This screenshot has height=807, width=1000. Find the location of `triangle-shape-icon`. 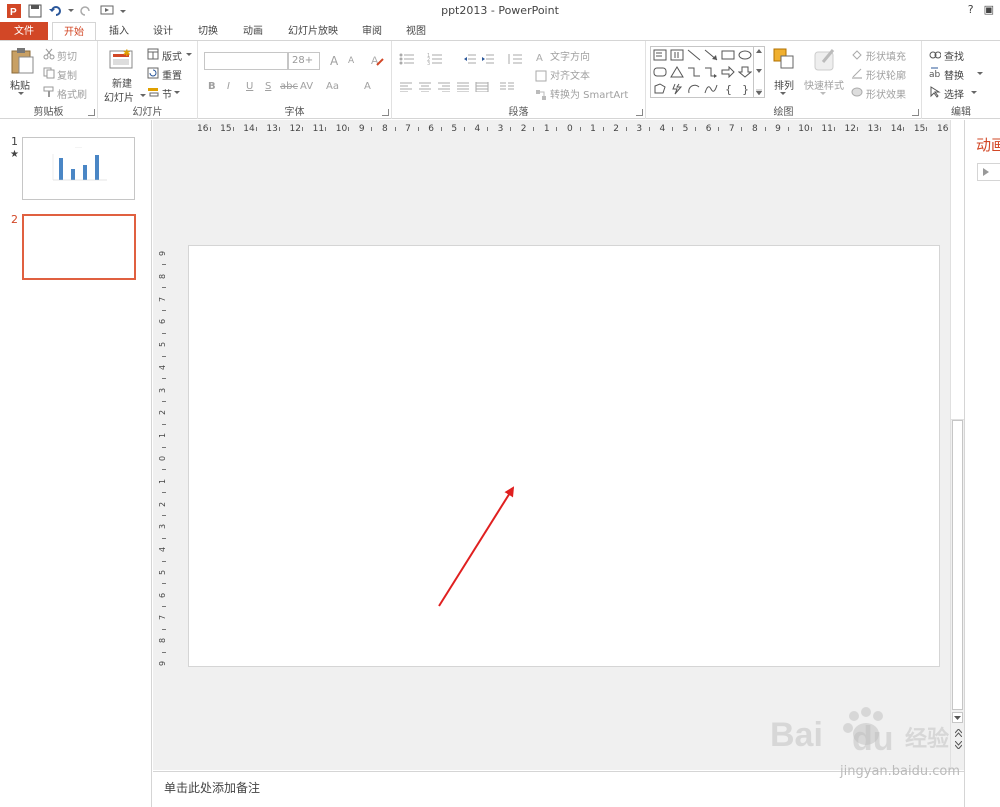

triangle-shape-icon is located at coordinates (676, 72).